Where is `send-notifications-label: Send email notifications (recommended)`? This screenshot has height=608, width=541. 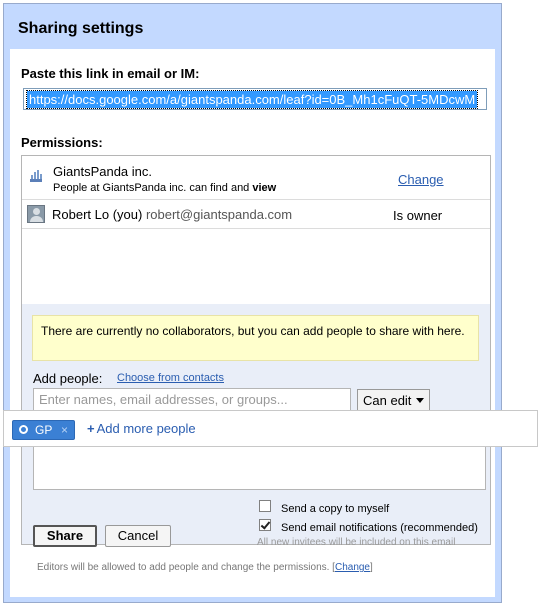 send-notifications-label: Send email notifications (recommended) is located at coordinates (379, 528).